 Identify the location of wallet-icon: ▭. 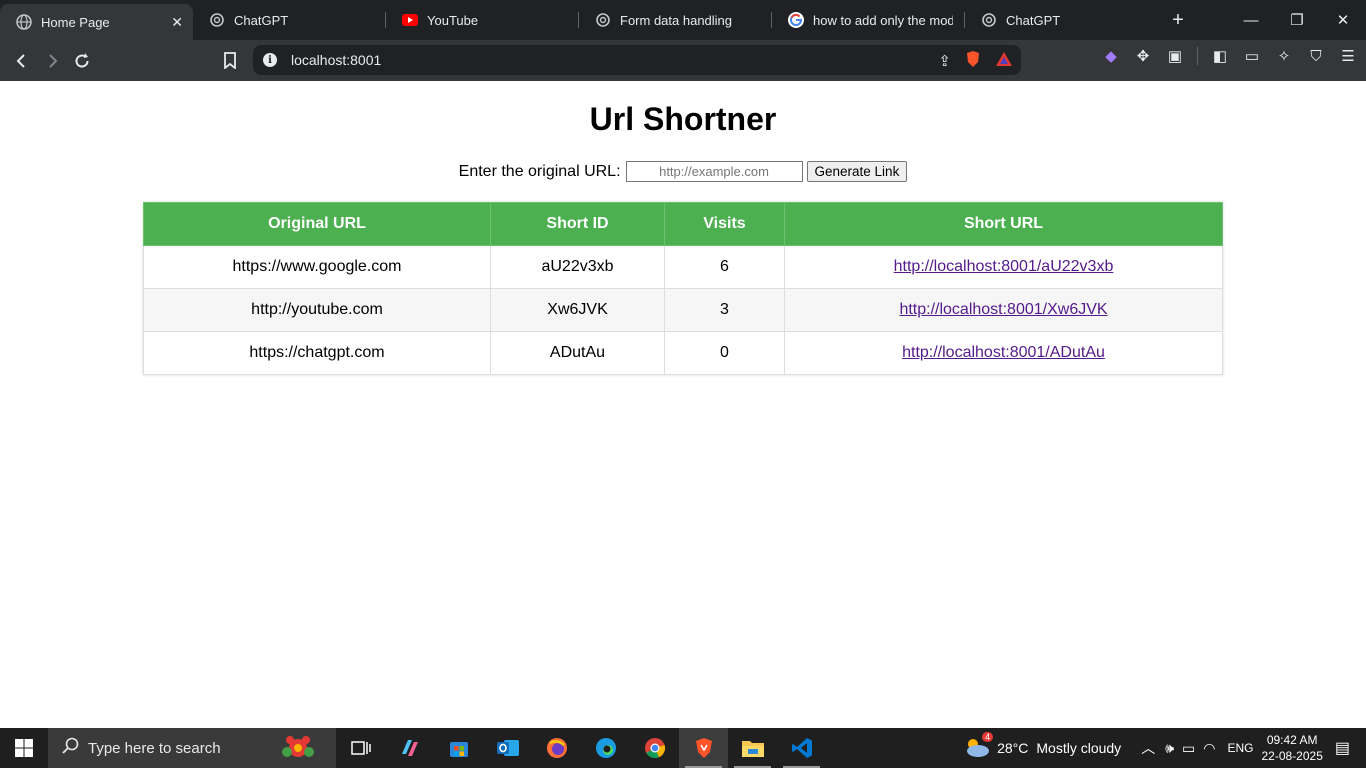
(1252, 56).